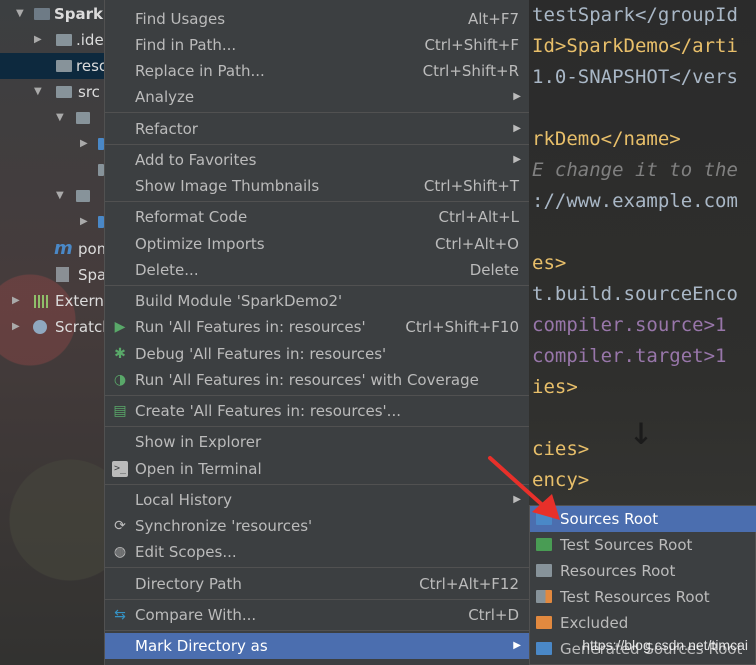 The width and height of the screenshot is (756, 665). Describe the element at coordinates (52, 14) in the screenshot. I see `tree-item-project: ▼ SparkD` at that location.